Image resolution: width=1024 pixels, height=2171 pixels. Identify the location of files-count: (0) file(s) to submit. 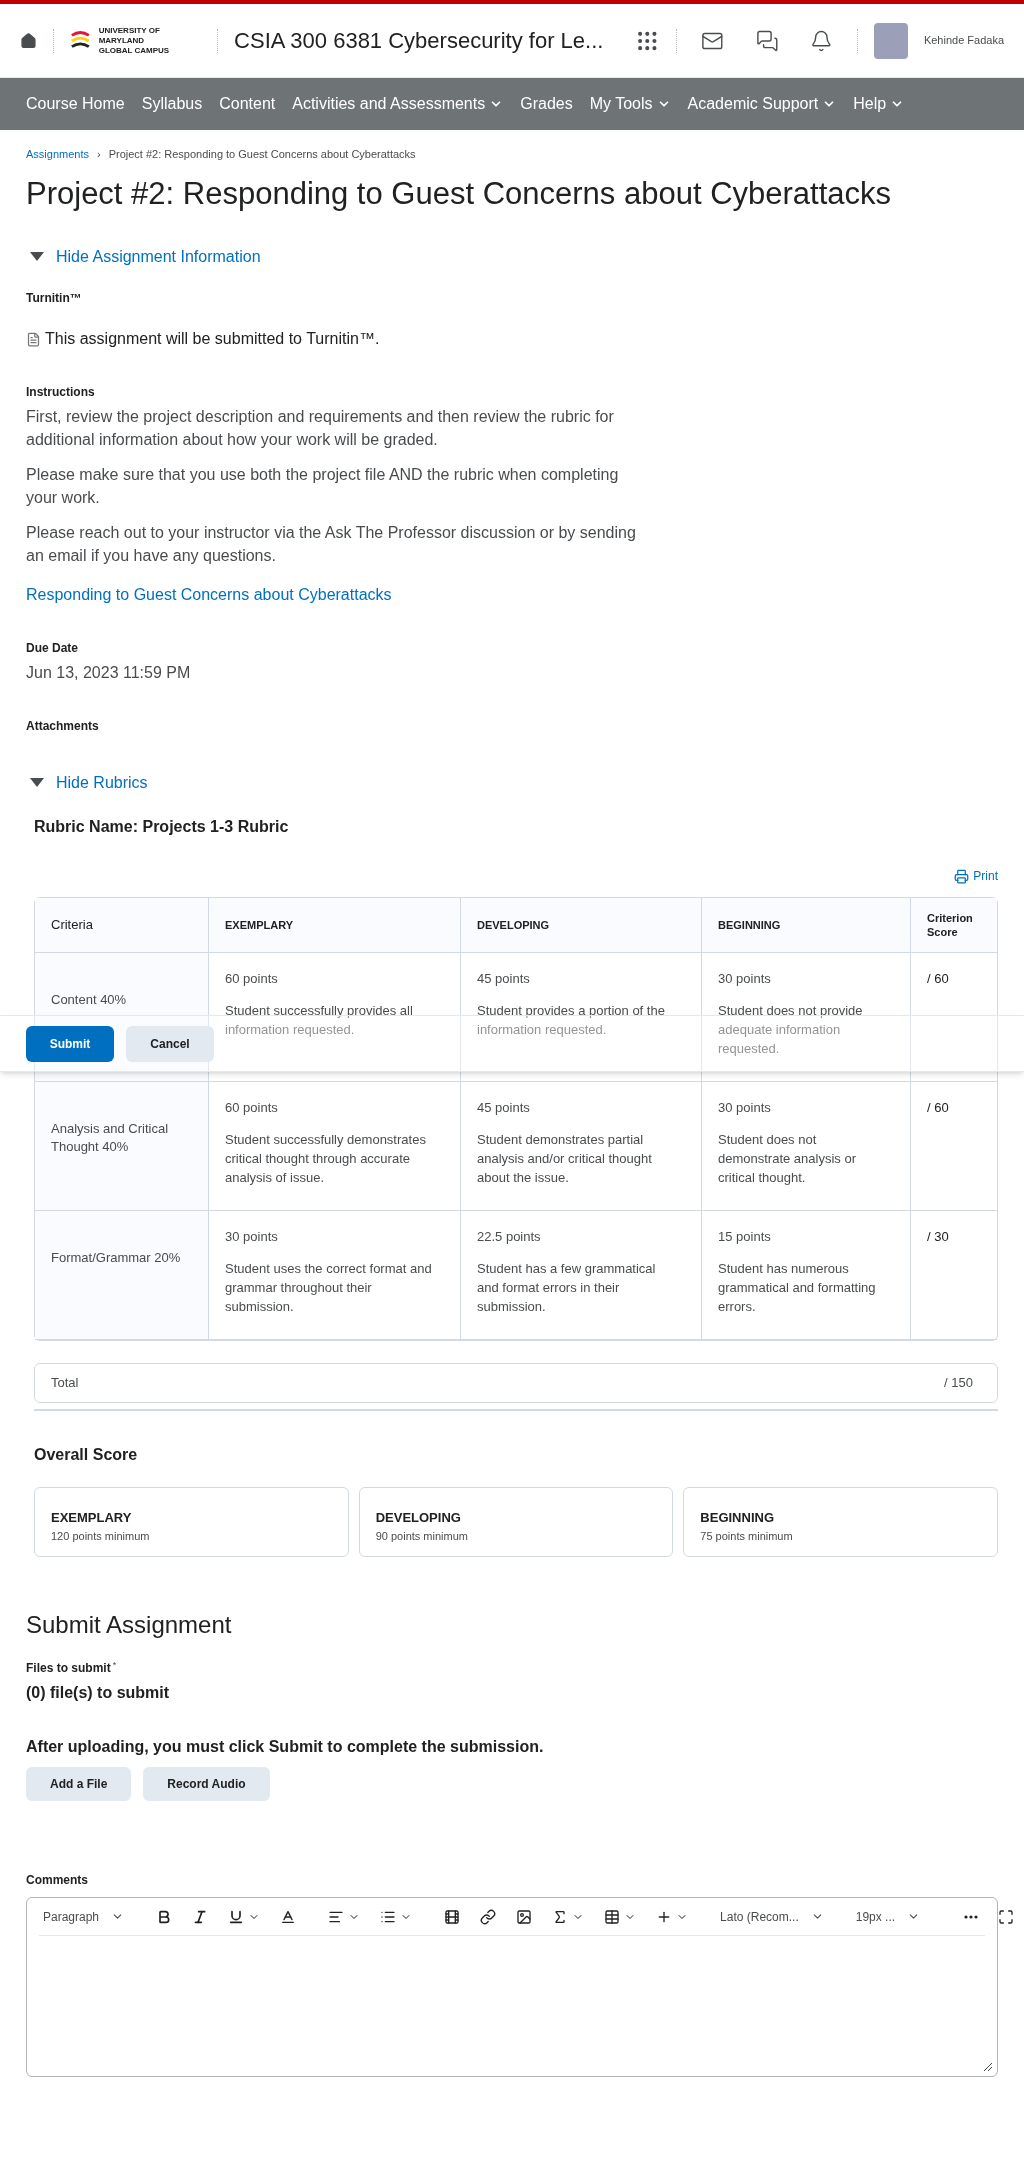
(98, 1693).